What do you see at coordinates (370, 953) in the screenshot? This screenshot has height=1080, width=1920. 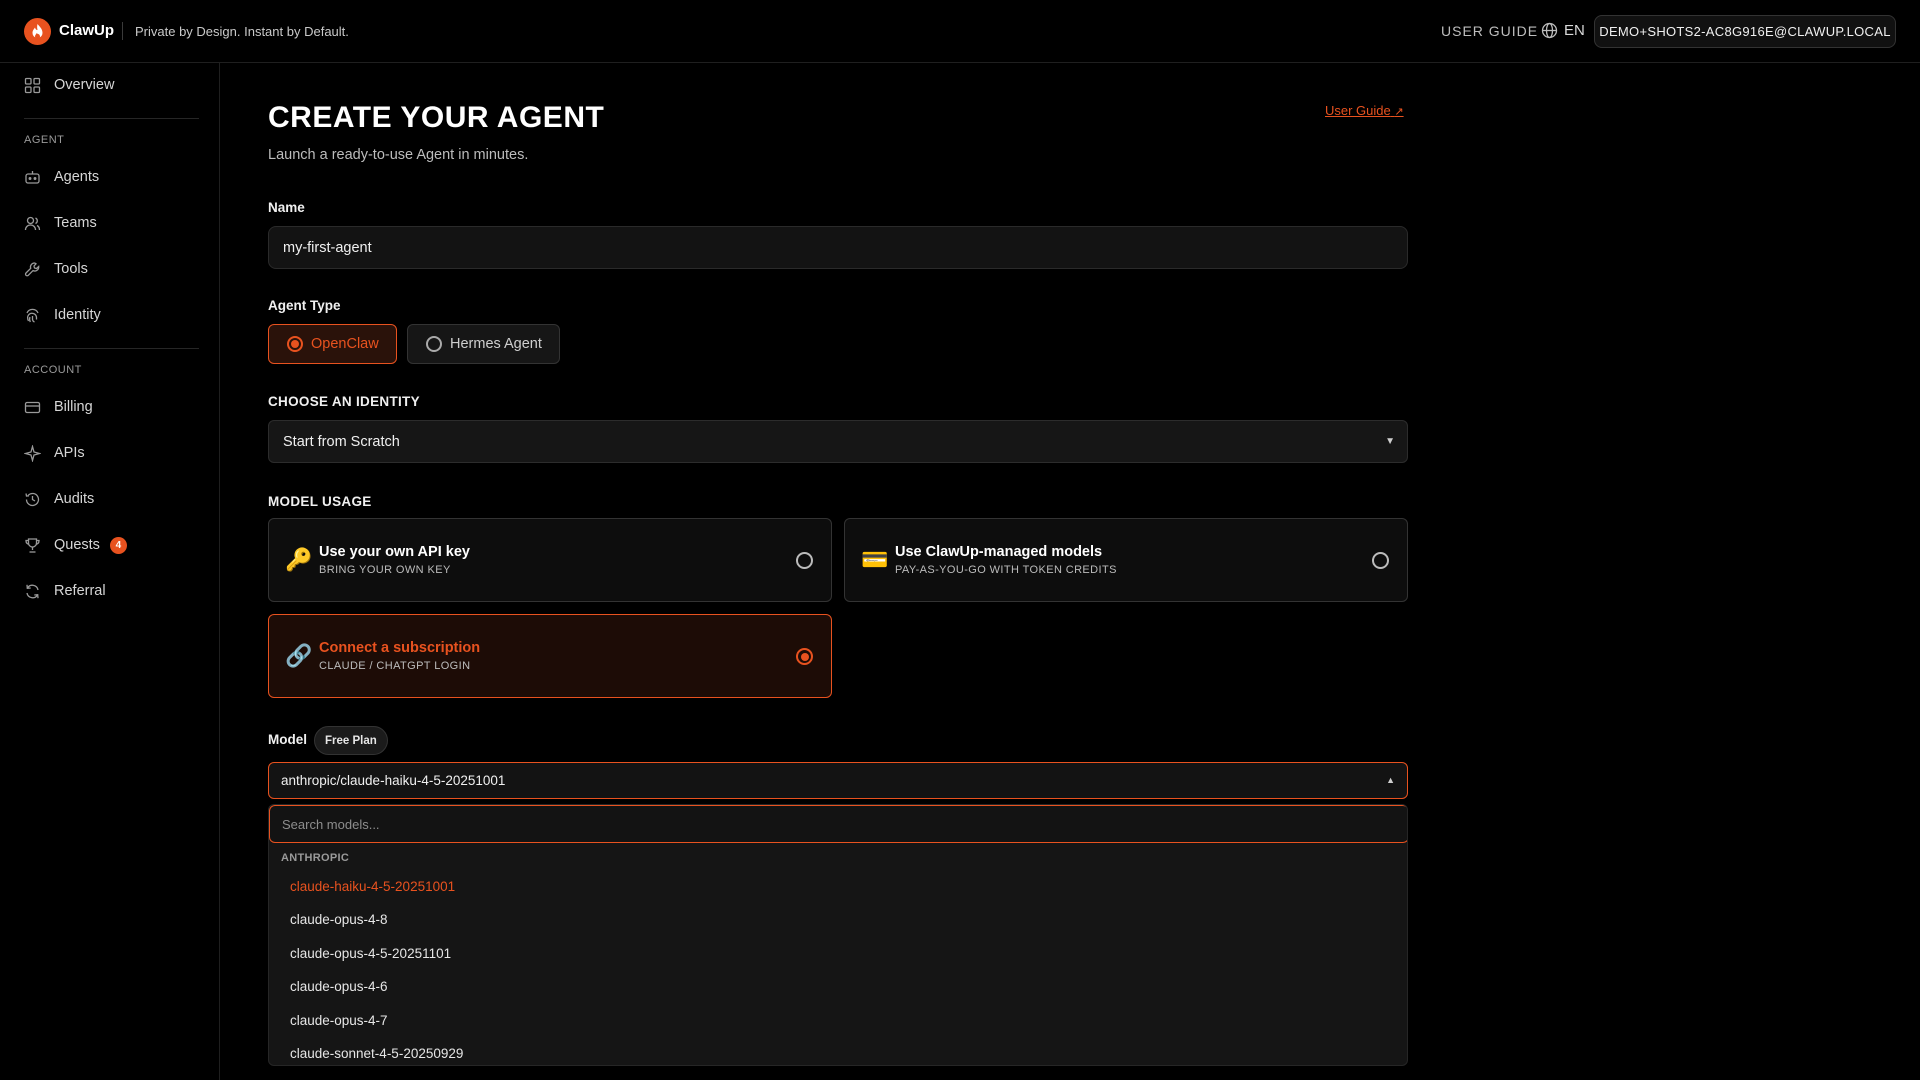 I see `model-option: claude-opus-4-5-20251101` at bounding box center [370, 953].